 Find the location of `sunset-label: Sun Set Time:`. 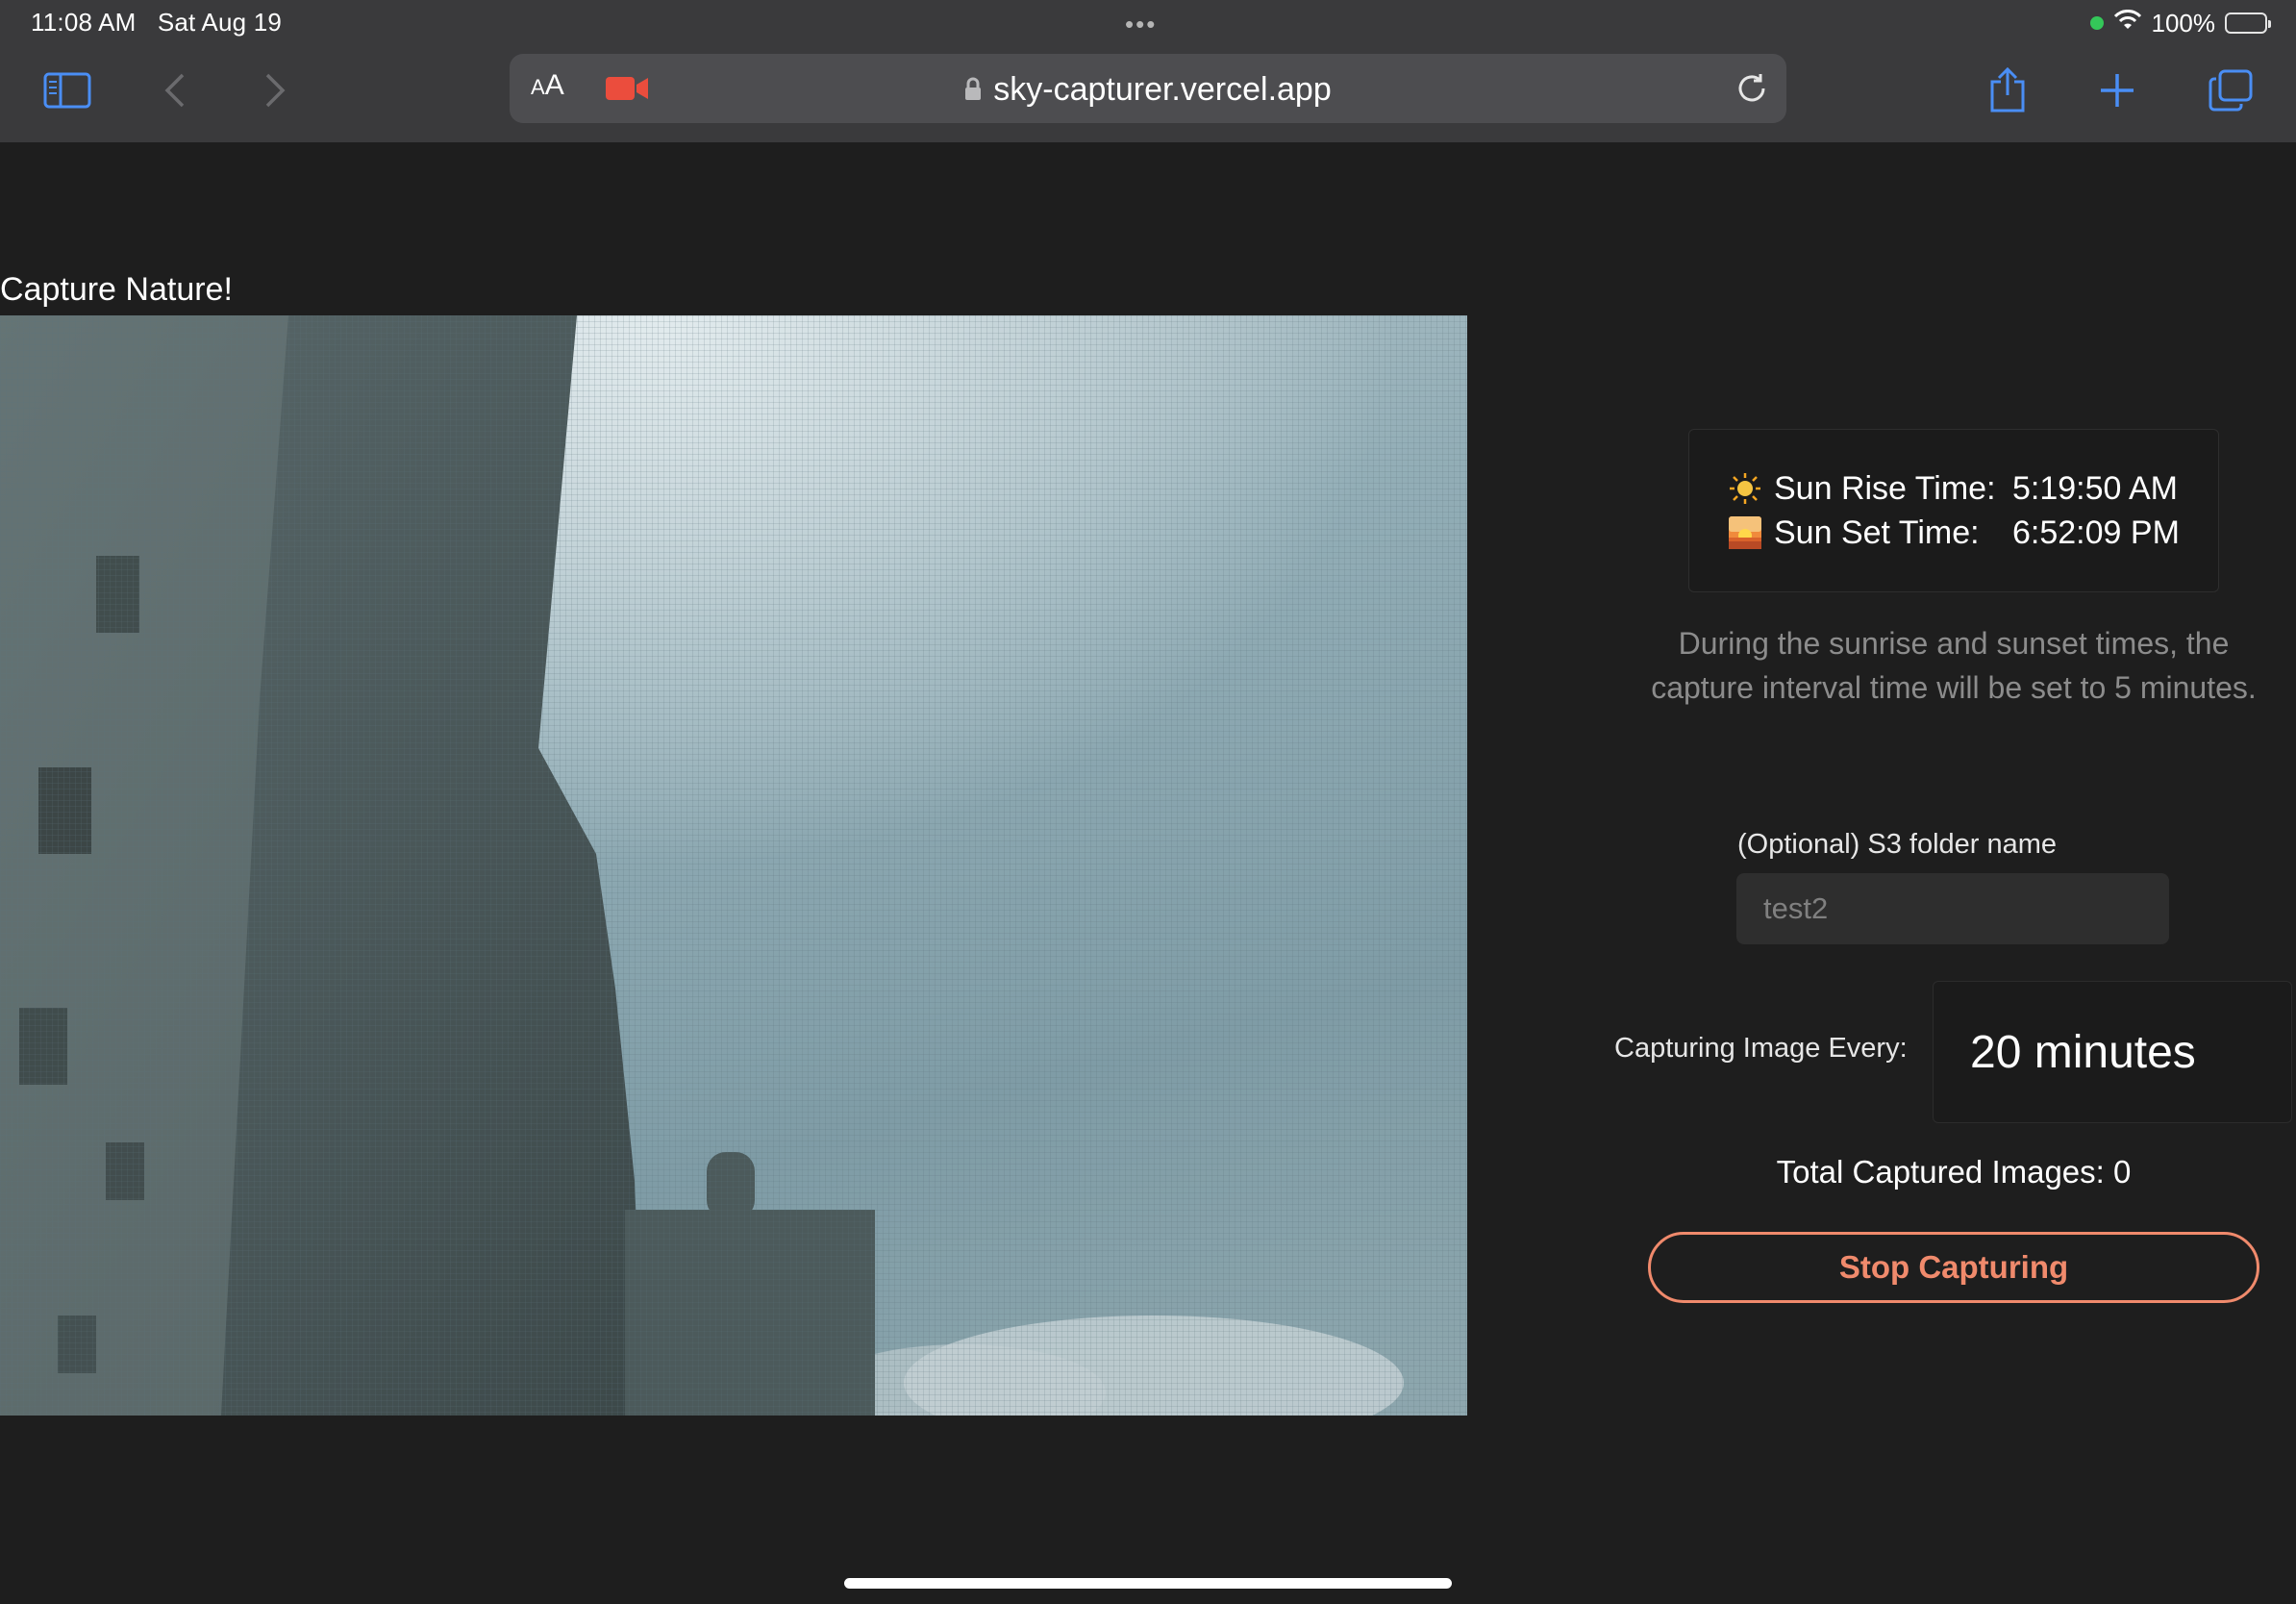

sunset-label: Sun Set Time: is located at coordinates (1877, 532).